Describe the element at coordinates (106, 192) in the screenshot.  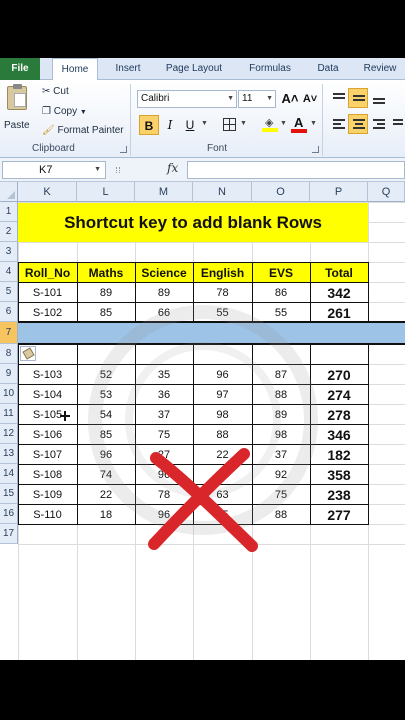
I see `column-header-l: L` at that location.